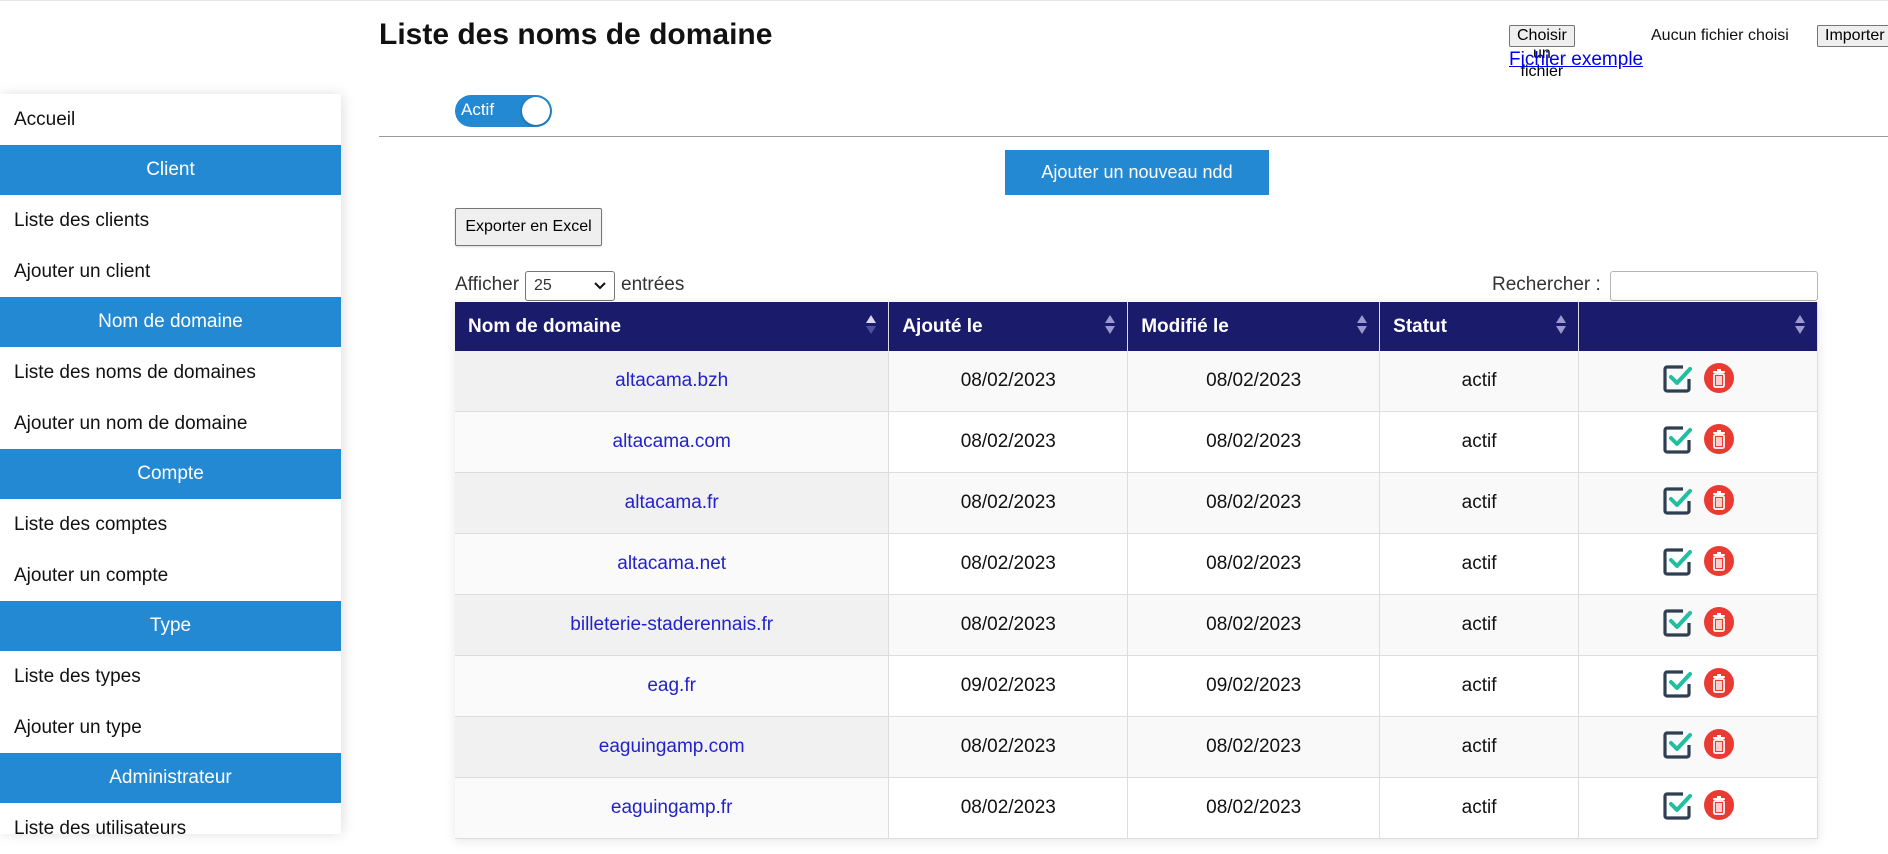 This screenshot has height=854, width=1888. Describe the element at coordinates (170, 778) in the screenshot. I see `sidebar-section-header: Administrateur` at that location.